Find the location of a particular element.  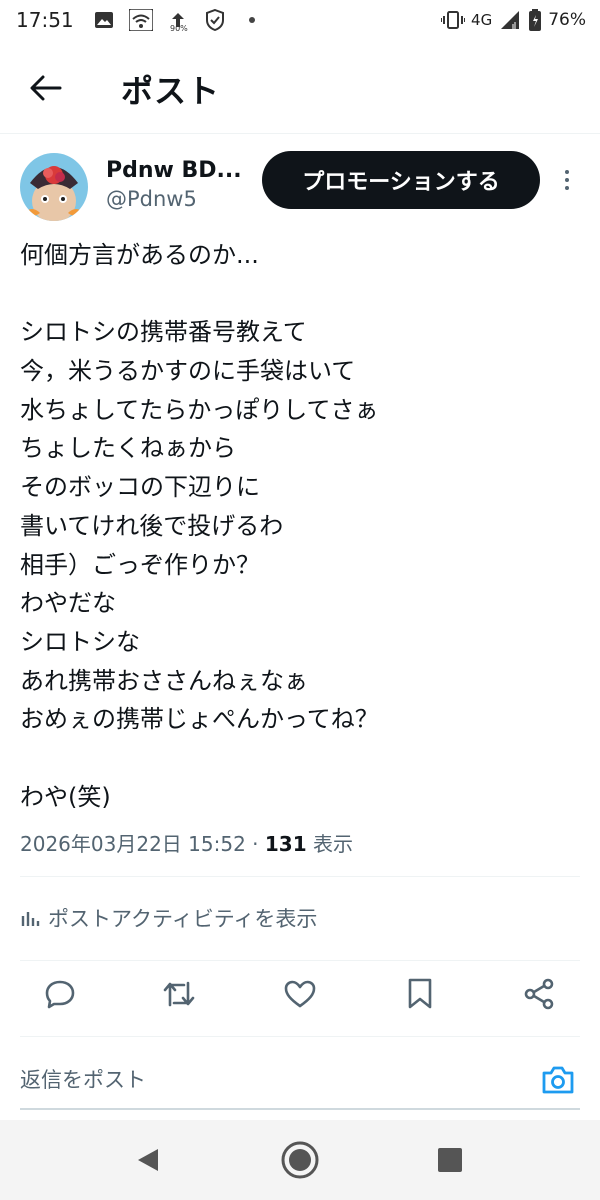

reply-button is located at coordinates (60, 994).